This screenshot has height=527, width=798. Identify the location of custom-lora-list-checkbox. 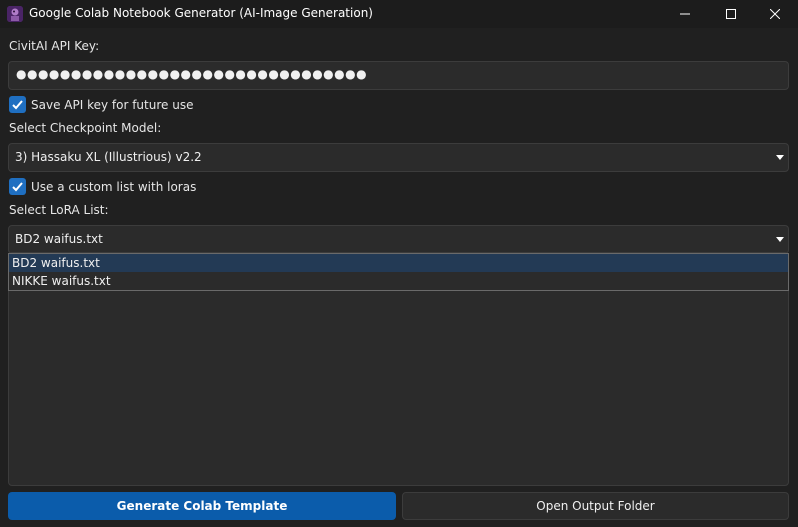
(17, 186).